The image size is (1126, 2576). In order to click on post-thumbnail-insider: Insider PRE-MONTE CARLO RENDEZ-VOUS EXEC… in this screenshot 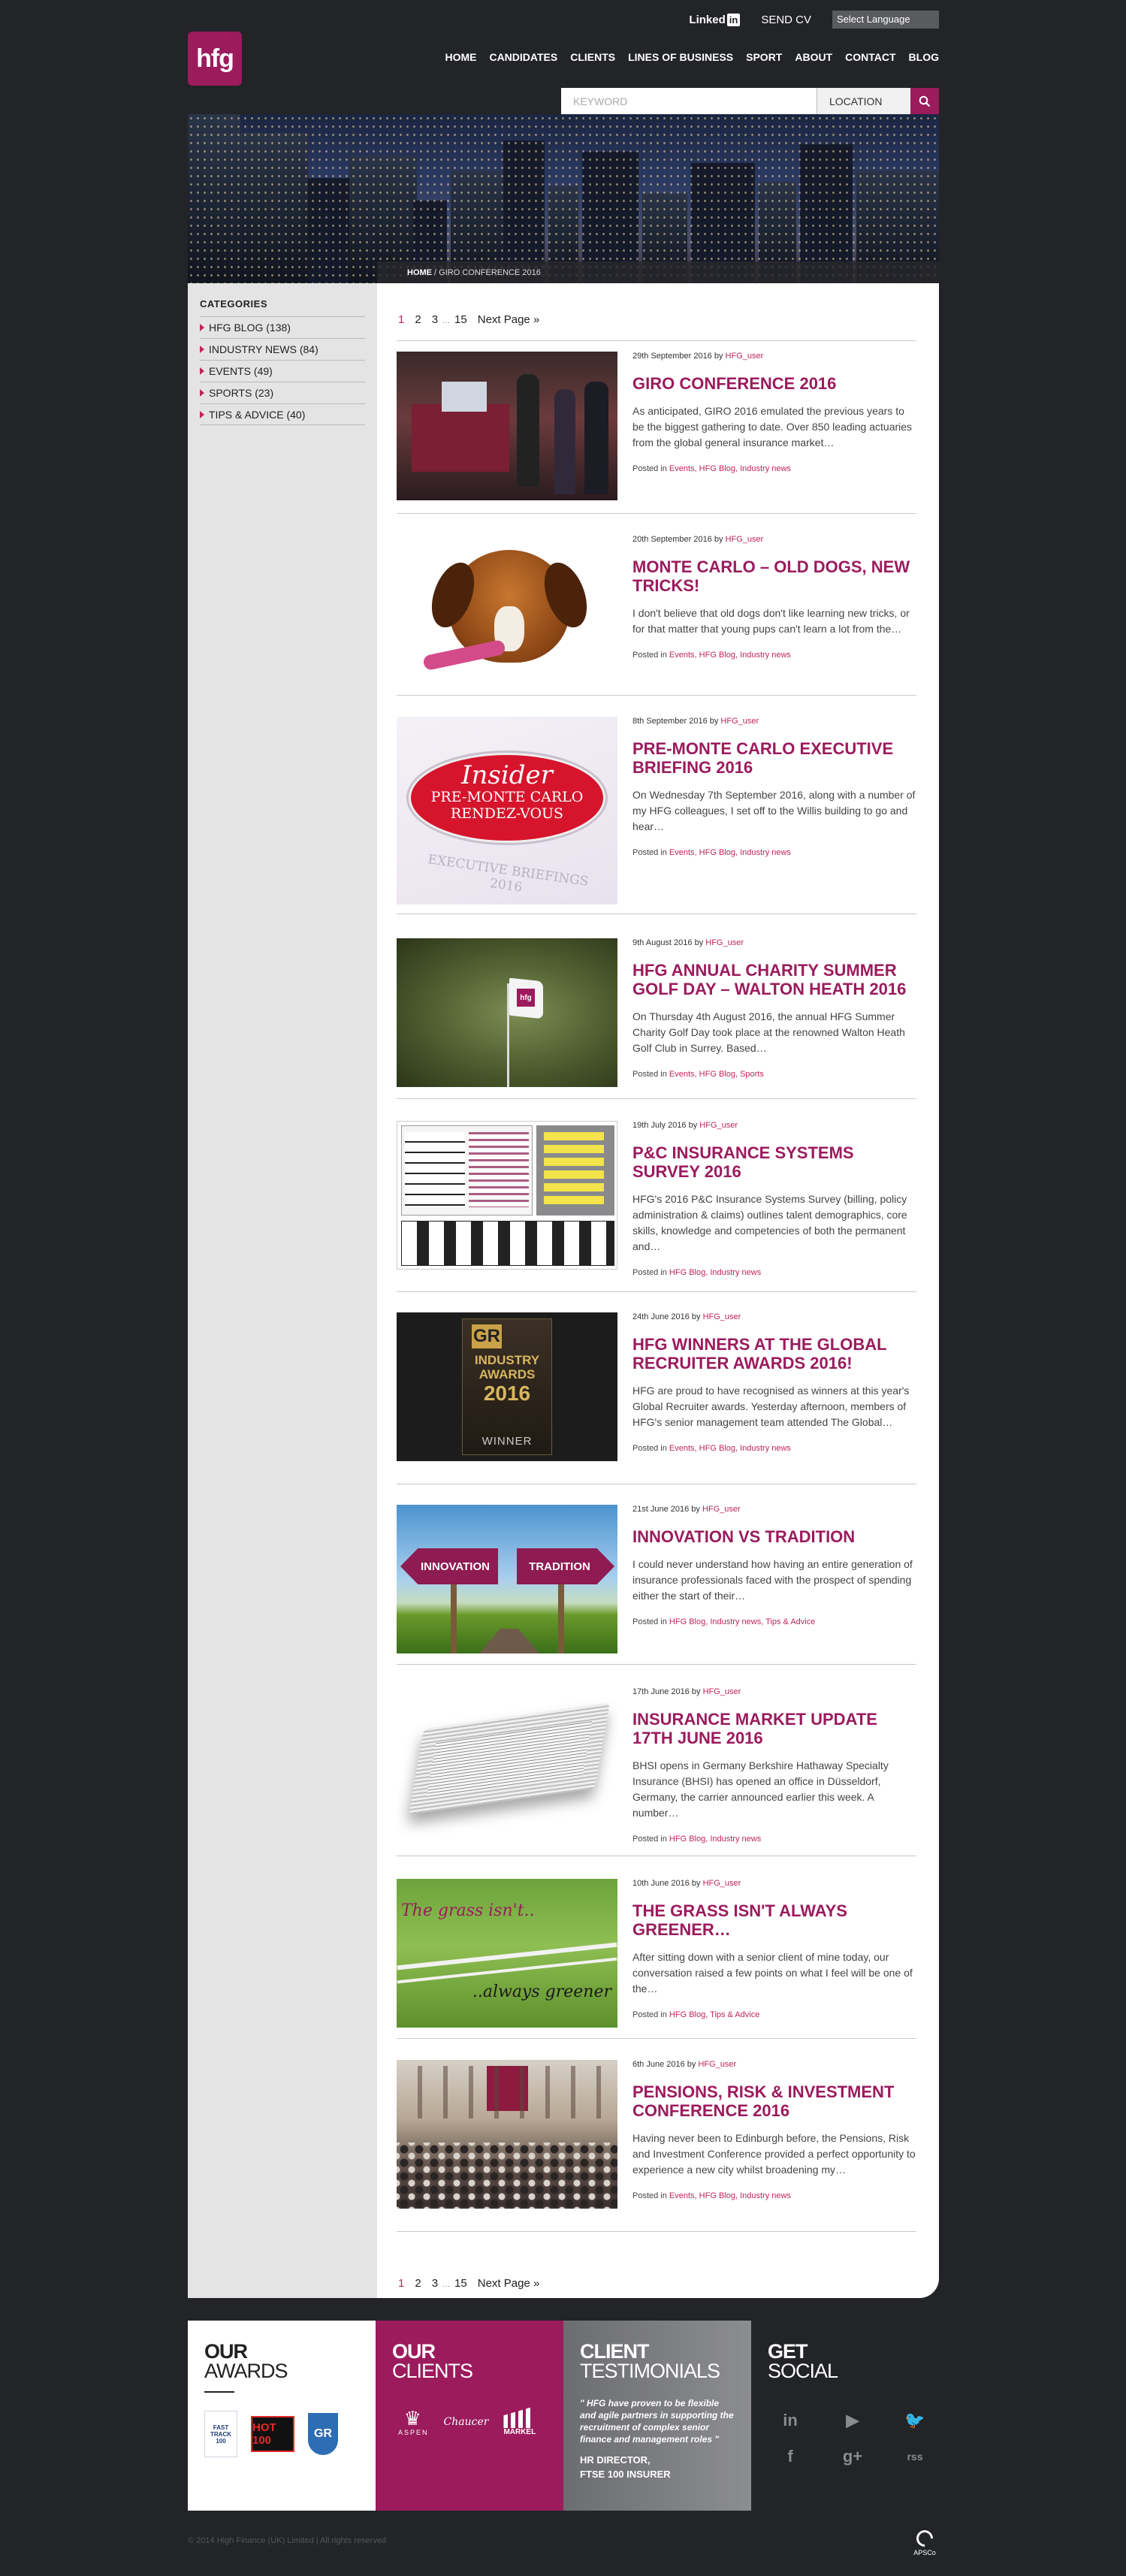, I will do `click(507, 810)`.